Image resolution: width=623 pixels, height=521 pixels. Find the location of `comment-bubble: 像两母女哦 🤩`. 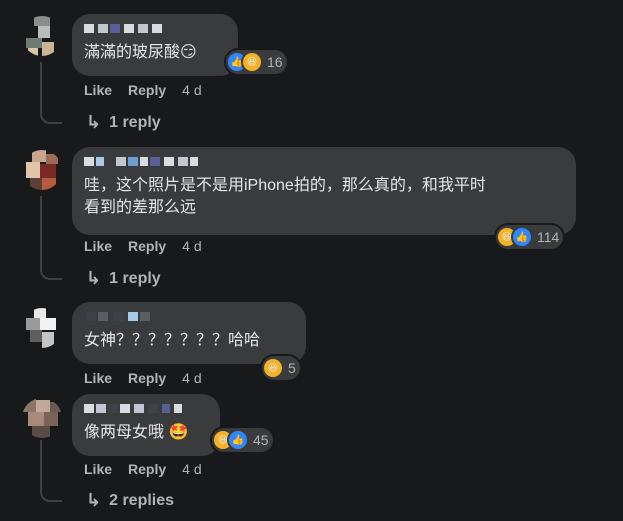

comment-bubble: 像两母女哦 🤩 is located at coordinates (146, 425).